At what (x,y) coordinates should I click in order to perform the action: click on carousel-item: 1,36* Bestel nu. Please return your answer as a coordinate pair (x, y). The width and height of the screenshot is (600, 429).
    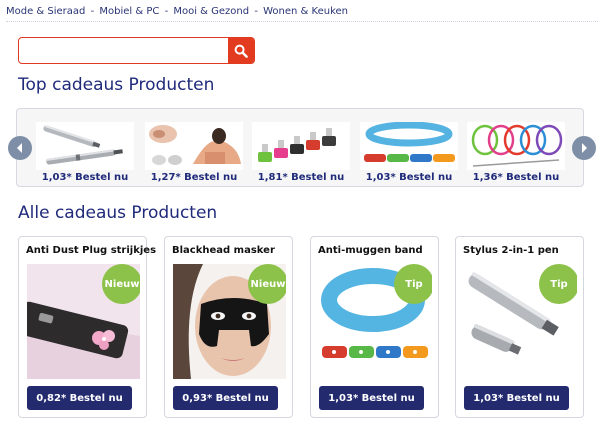
    Looking at the image, I should click on (516, 154).